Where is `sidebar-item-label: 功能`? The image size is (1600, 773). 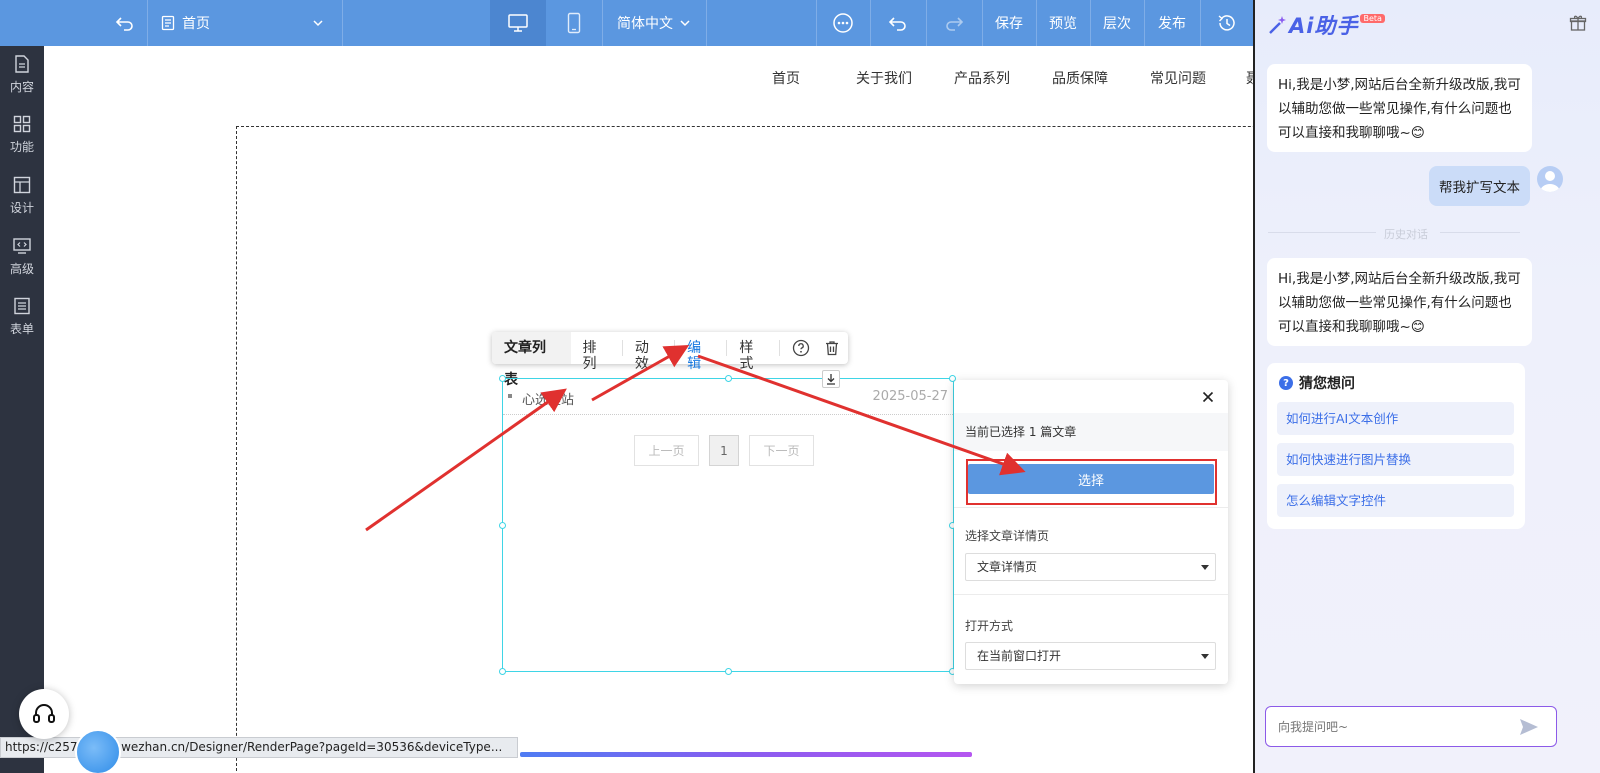
sidebar-item-label: 功能 is located at coordinates (21, 146).